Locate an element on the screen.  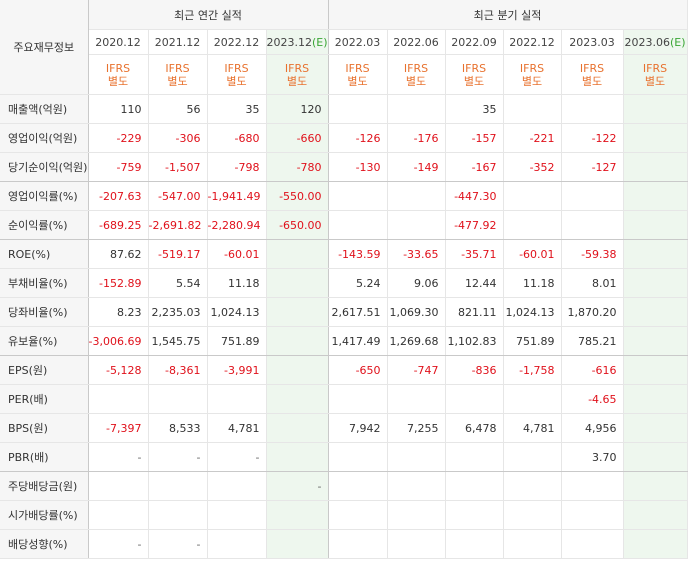
table-row: 시가배당률(%) is located at coordinates (344, 515).